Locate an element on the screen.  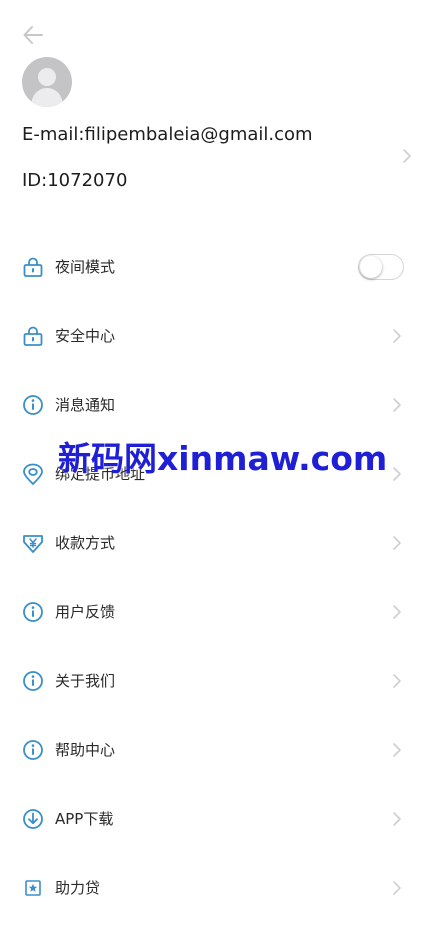
user-email: E-mail:filipembaleia@gmail.com is located at coordinates (167, 134).